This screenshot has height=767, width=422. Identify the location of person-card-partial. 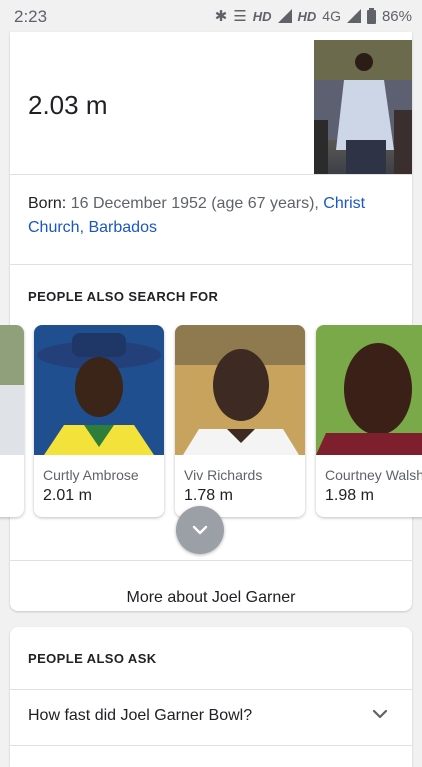
(12, 421).